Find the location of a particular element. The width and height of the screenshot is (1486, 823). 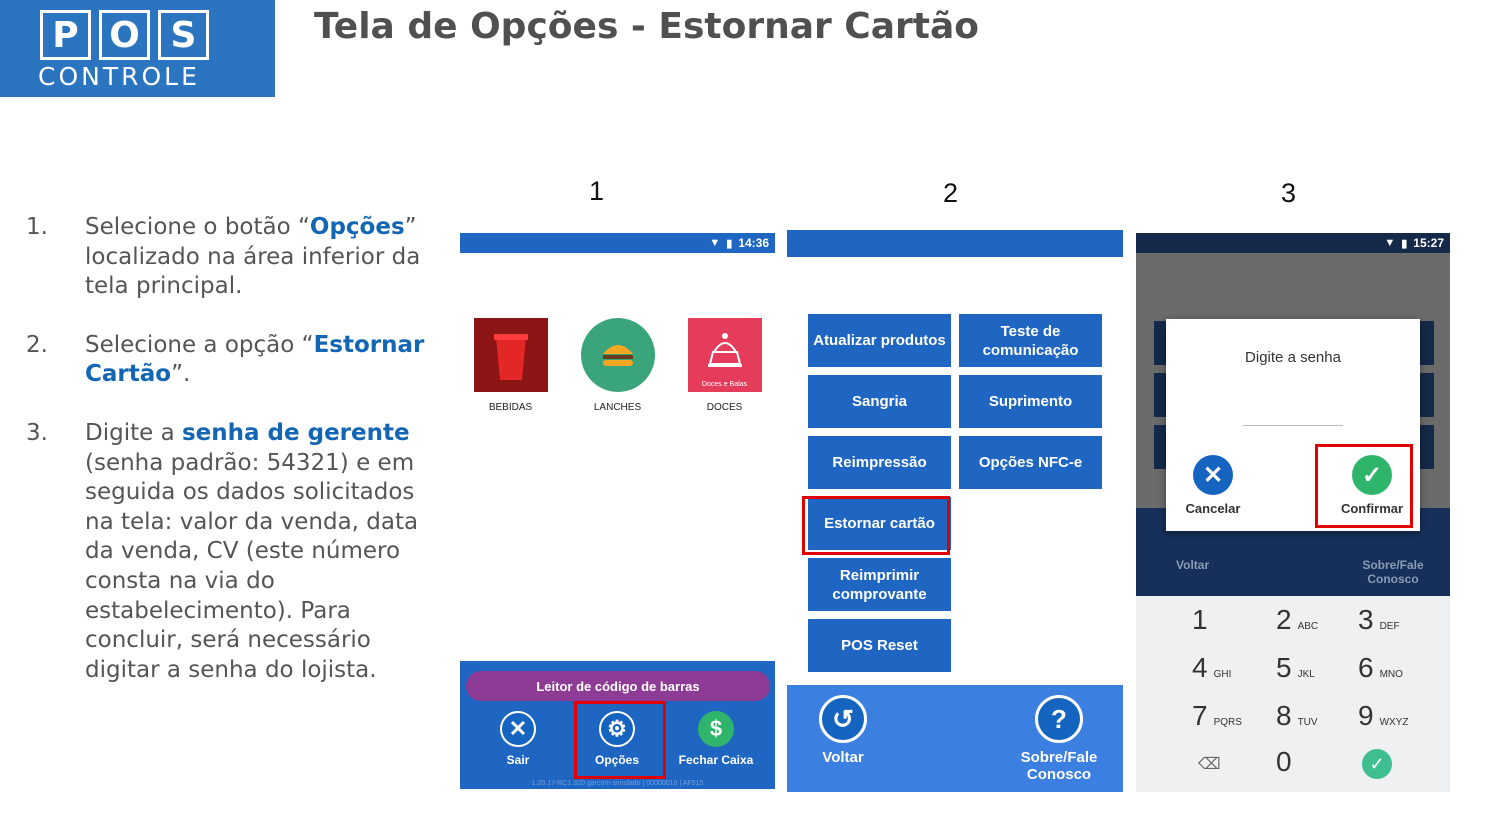

key-0: 0 is located at coordinates (1284, 762).